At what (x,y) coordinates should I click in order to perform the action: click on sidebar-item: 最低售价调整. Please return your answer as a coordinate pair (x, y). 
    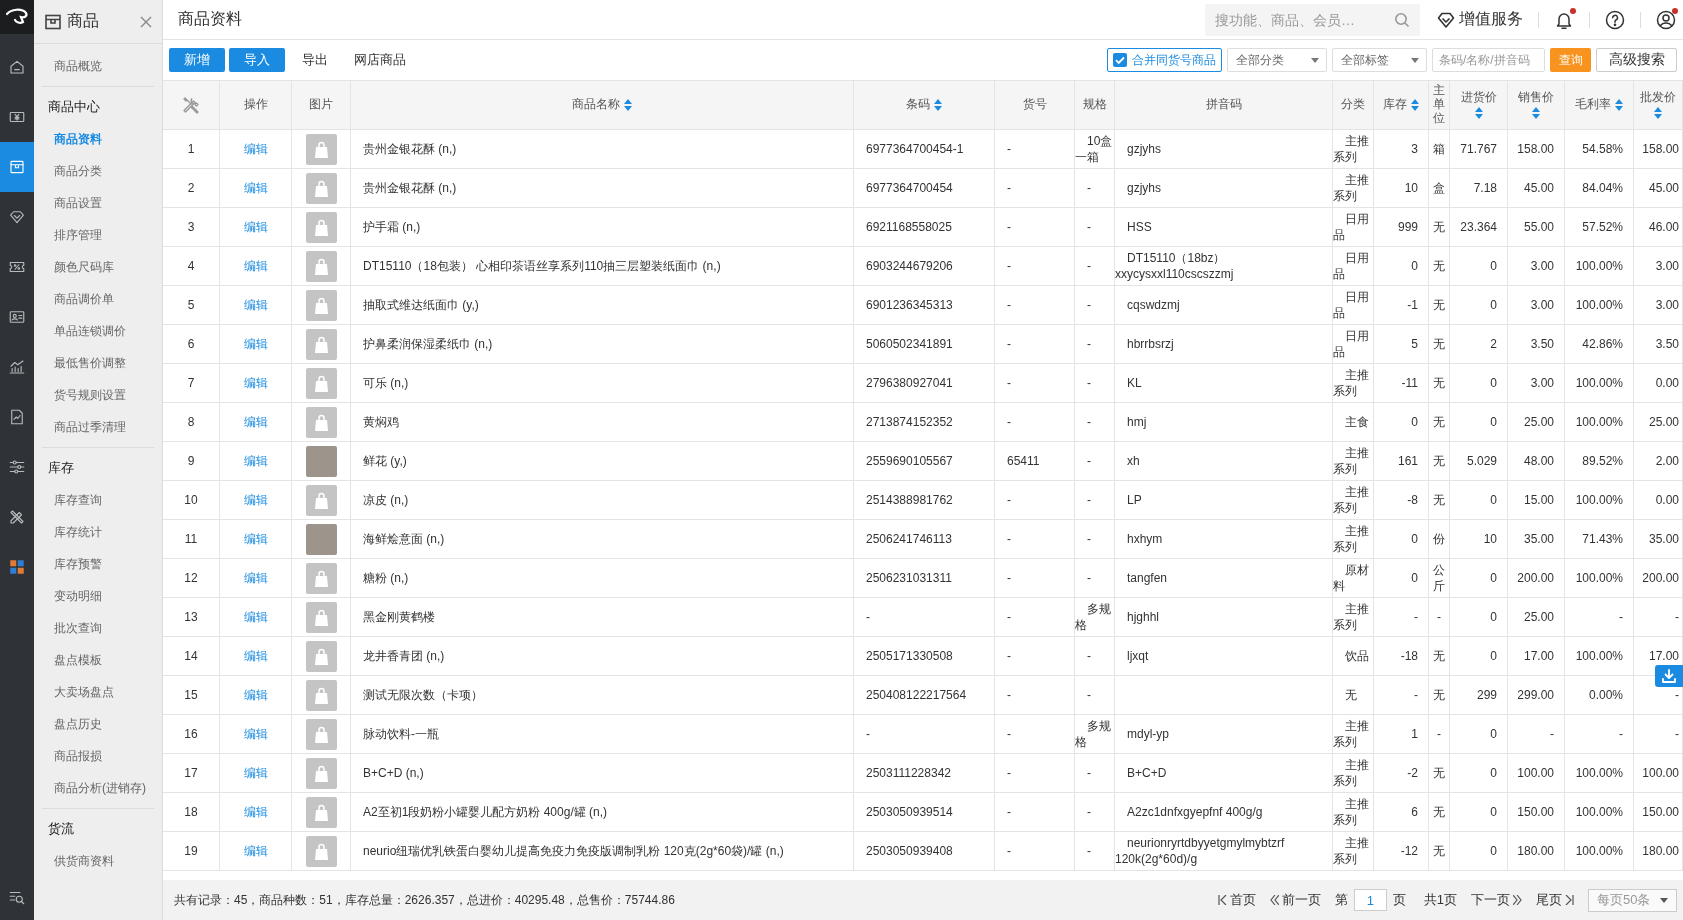
    Looking at the image, I should click on (98, 363).